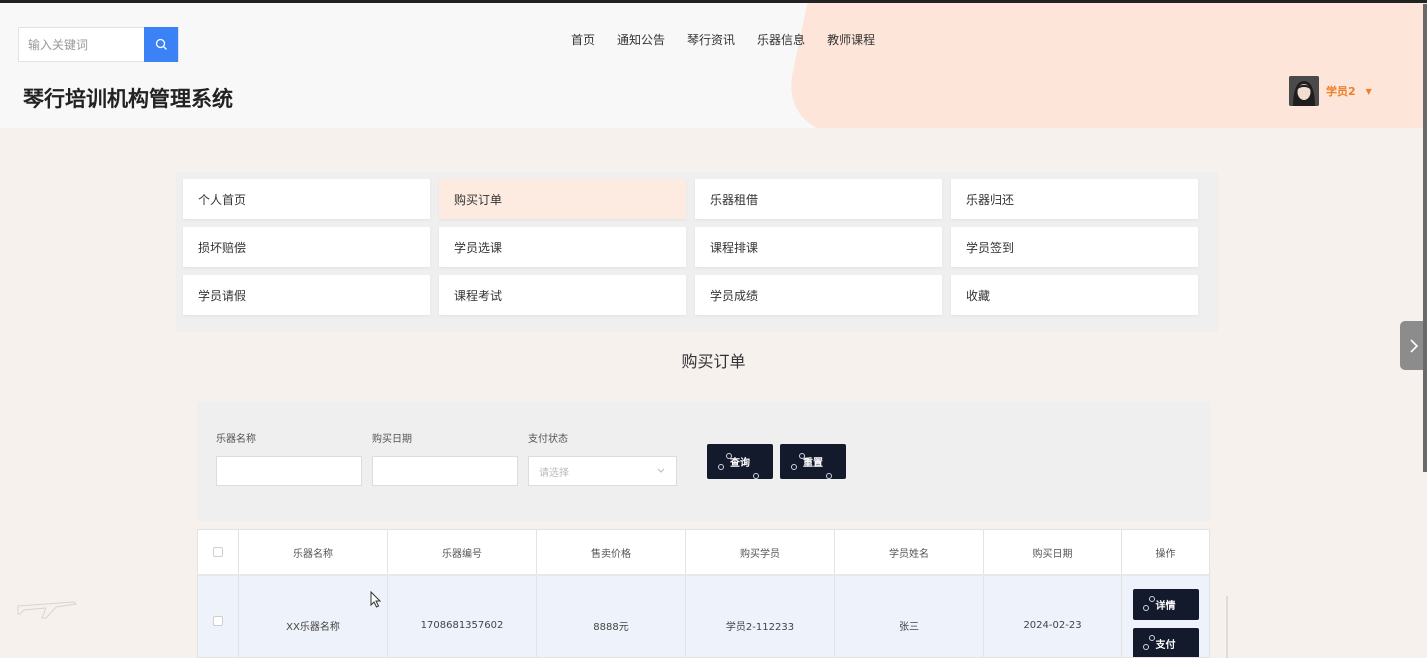  I want to click on top-nav: 首页 通知公告 琴行资讯 乐器信息 教师课程, so click(723, 39).